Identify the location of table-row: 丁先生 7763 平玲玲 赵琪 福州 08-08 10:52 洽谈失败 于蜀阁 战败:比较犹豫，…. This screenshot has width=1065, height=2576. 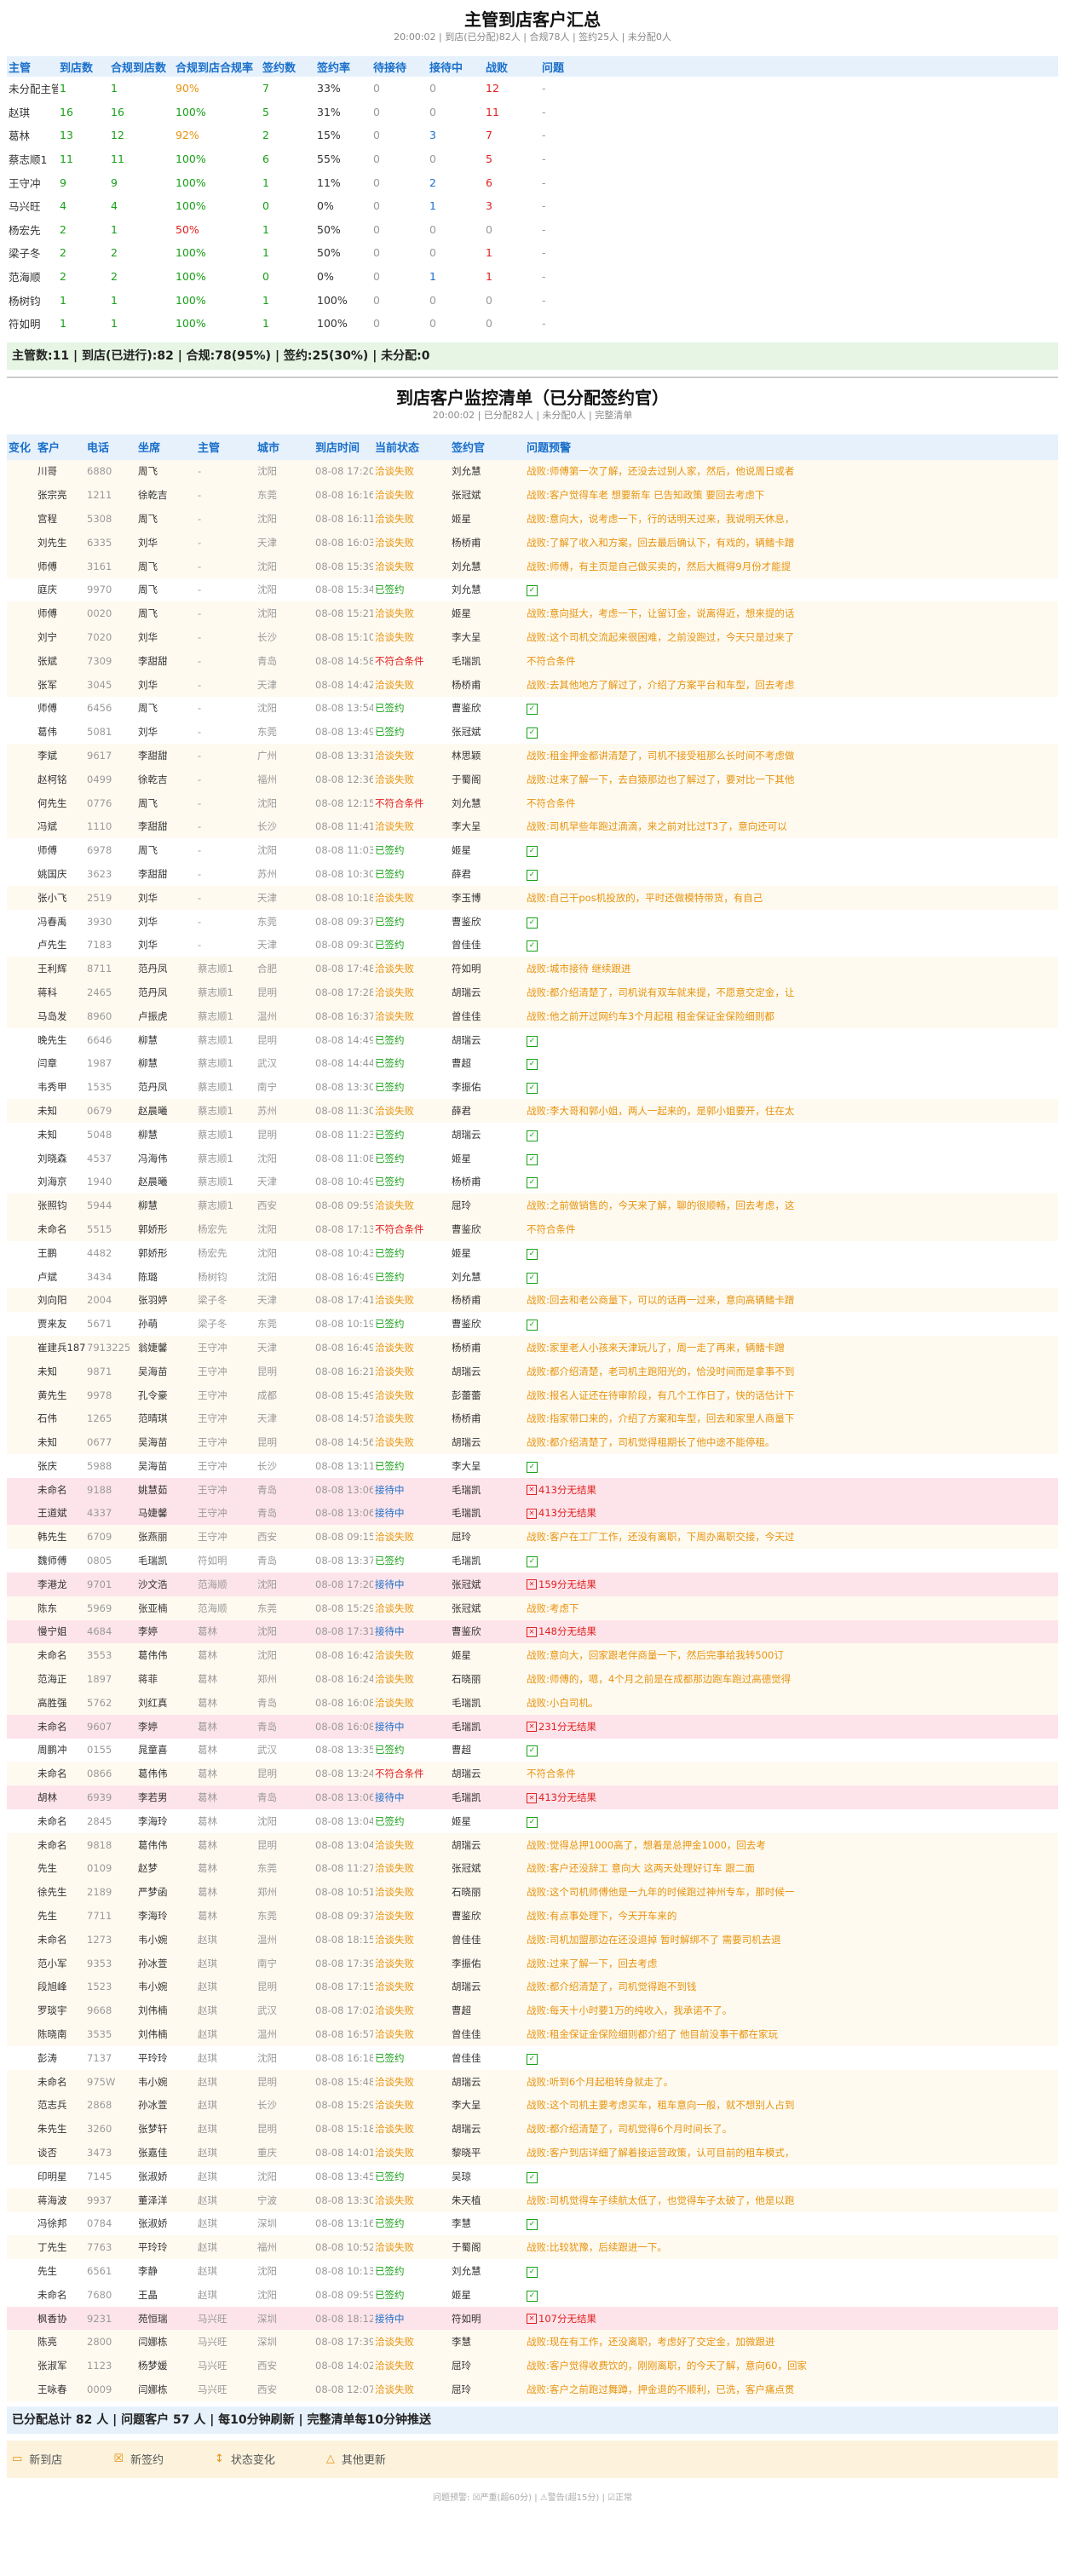
(532, 2247).